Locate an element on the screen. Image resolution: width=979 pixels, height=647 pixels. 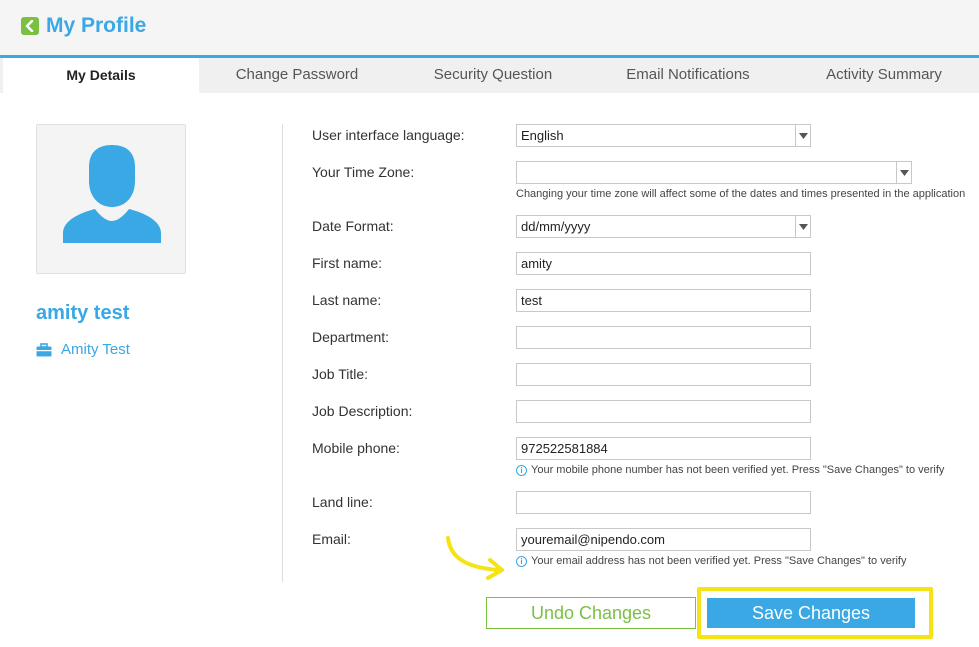
timezone-label: Your Time Zone: is located at coordinates (363, 172).